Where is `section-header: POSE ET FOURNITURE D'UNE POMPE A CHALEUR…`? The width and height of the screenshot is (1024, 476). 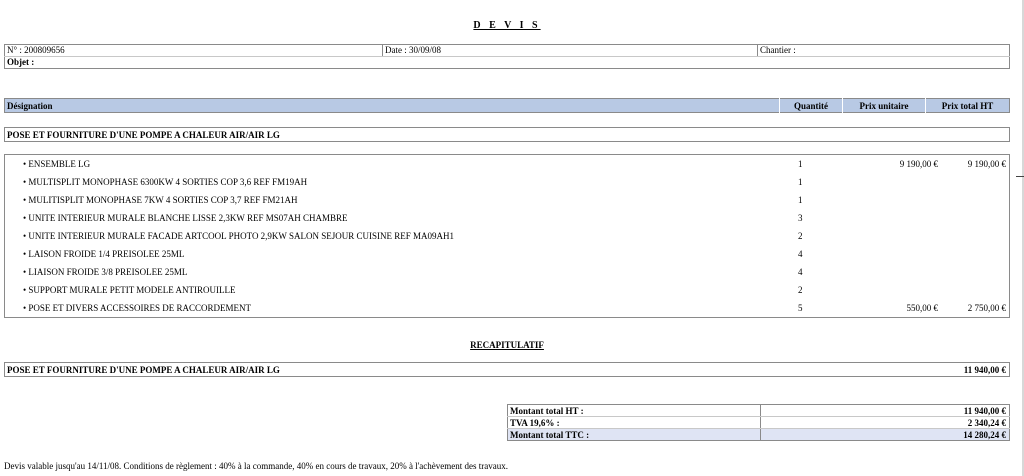 section-header: POSE ET FOURNITURE D'UNE POMPE A CHALEUR… is located at coordinates (507, 134).